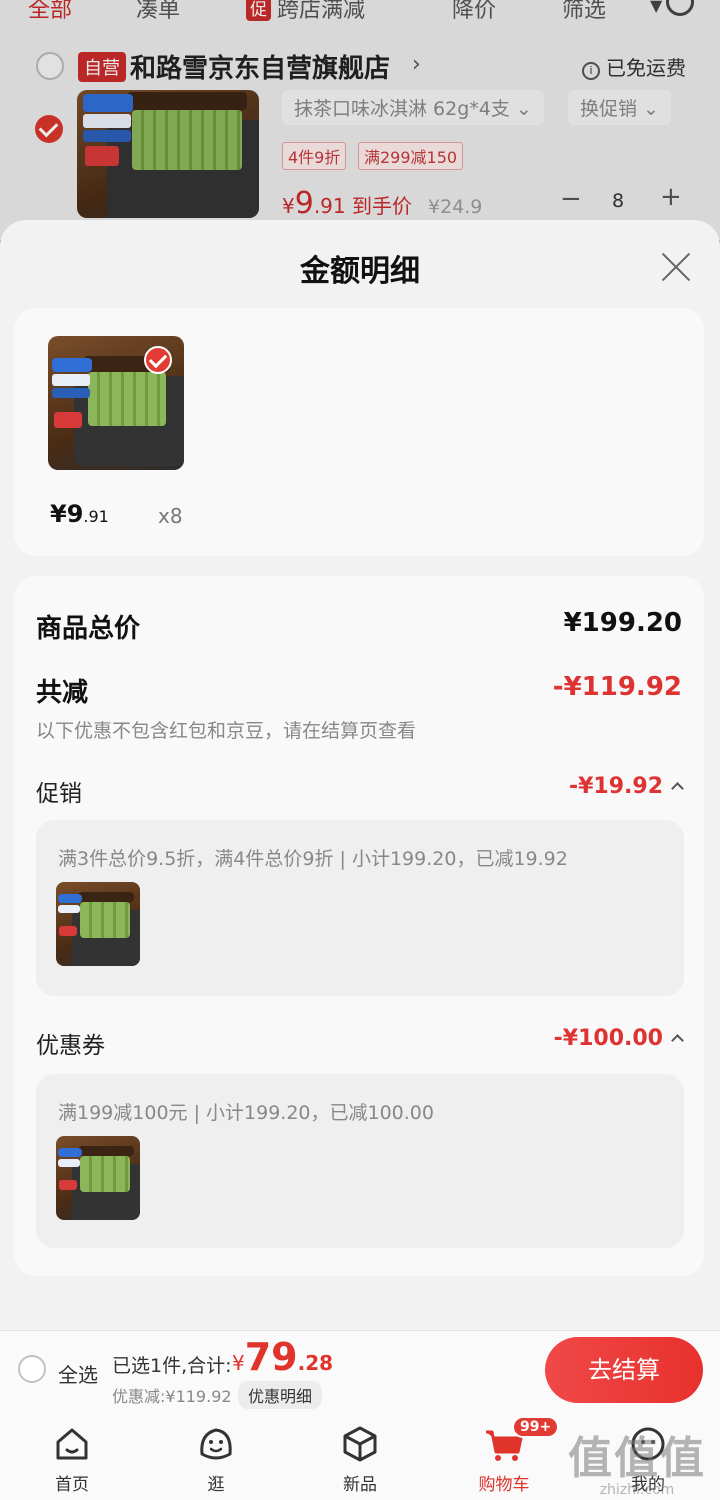  I want to click on close-icon, so click(676, 266).